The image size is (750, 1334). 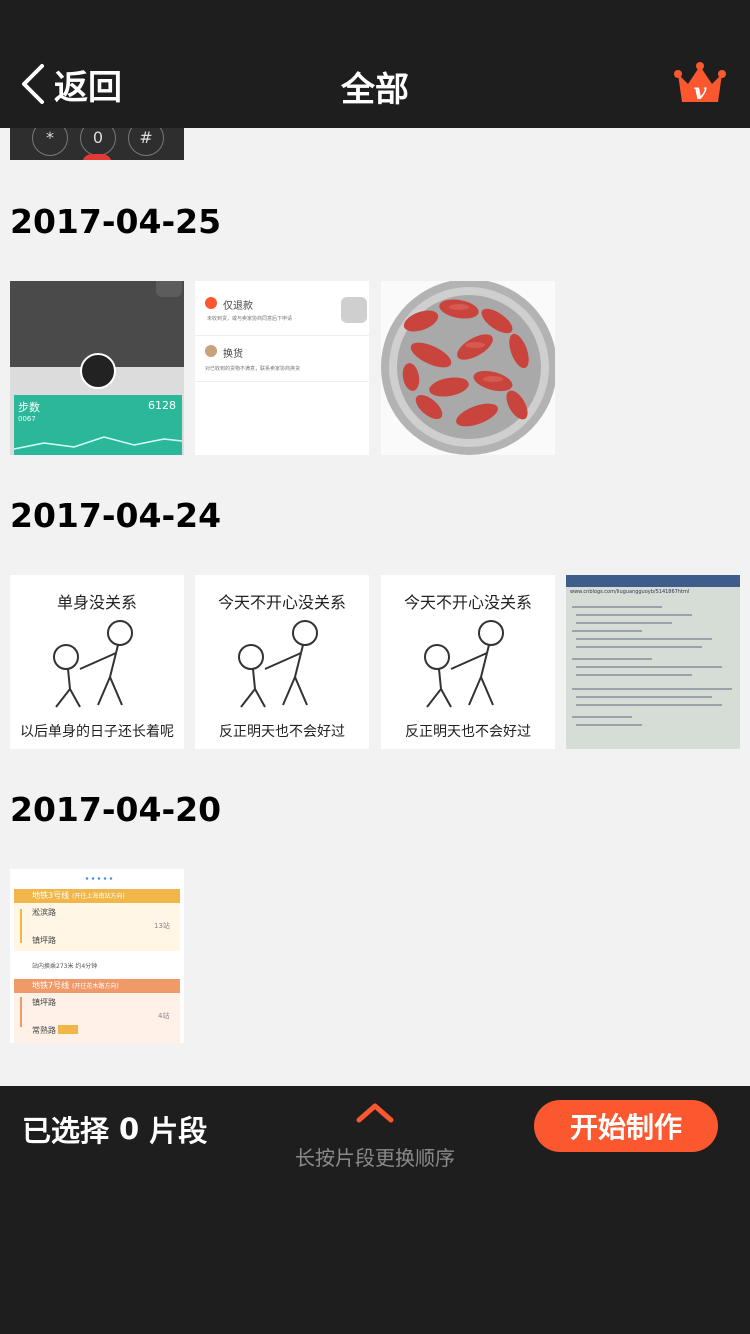 What do you see at coordinates (253, 369) in the screenshot?
I see `exchange-subtitle: 对已收到的货物不满意，联系卖家协商换货` at bounding box center [253, 369].